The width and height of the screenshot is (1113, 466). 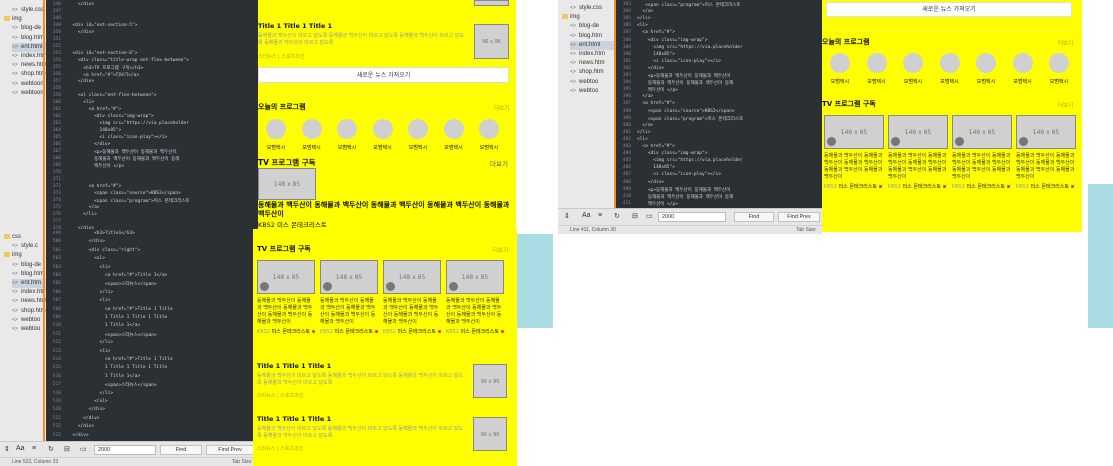 What do you see at coordinates (102, 25) in the screenshot?
I see `code-line: <div id="ent-section-5">` at bounding box center [102, 25].